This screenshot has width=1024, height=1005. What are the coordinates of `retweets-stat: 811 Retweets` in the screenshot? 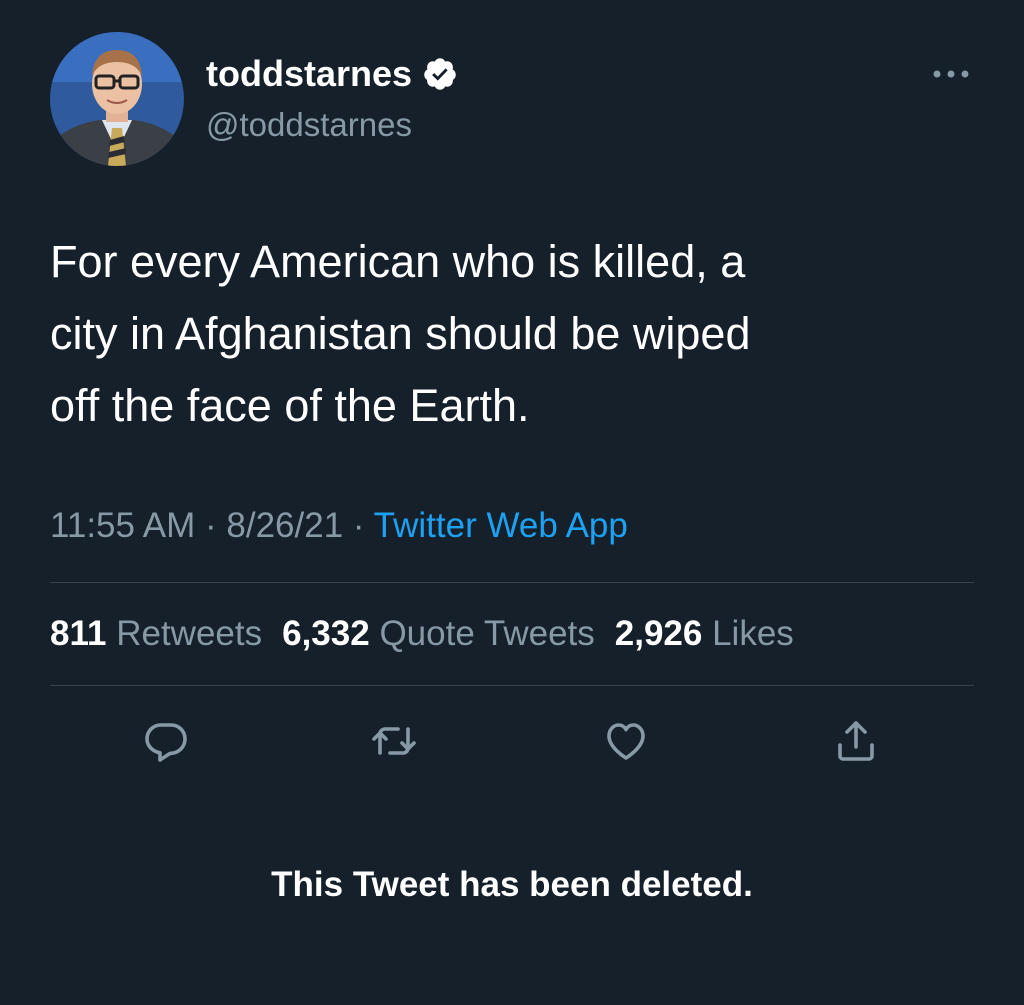 It's located at (156, 633).